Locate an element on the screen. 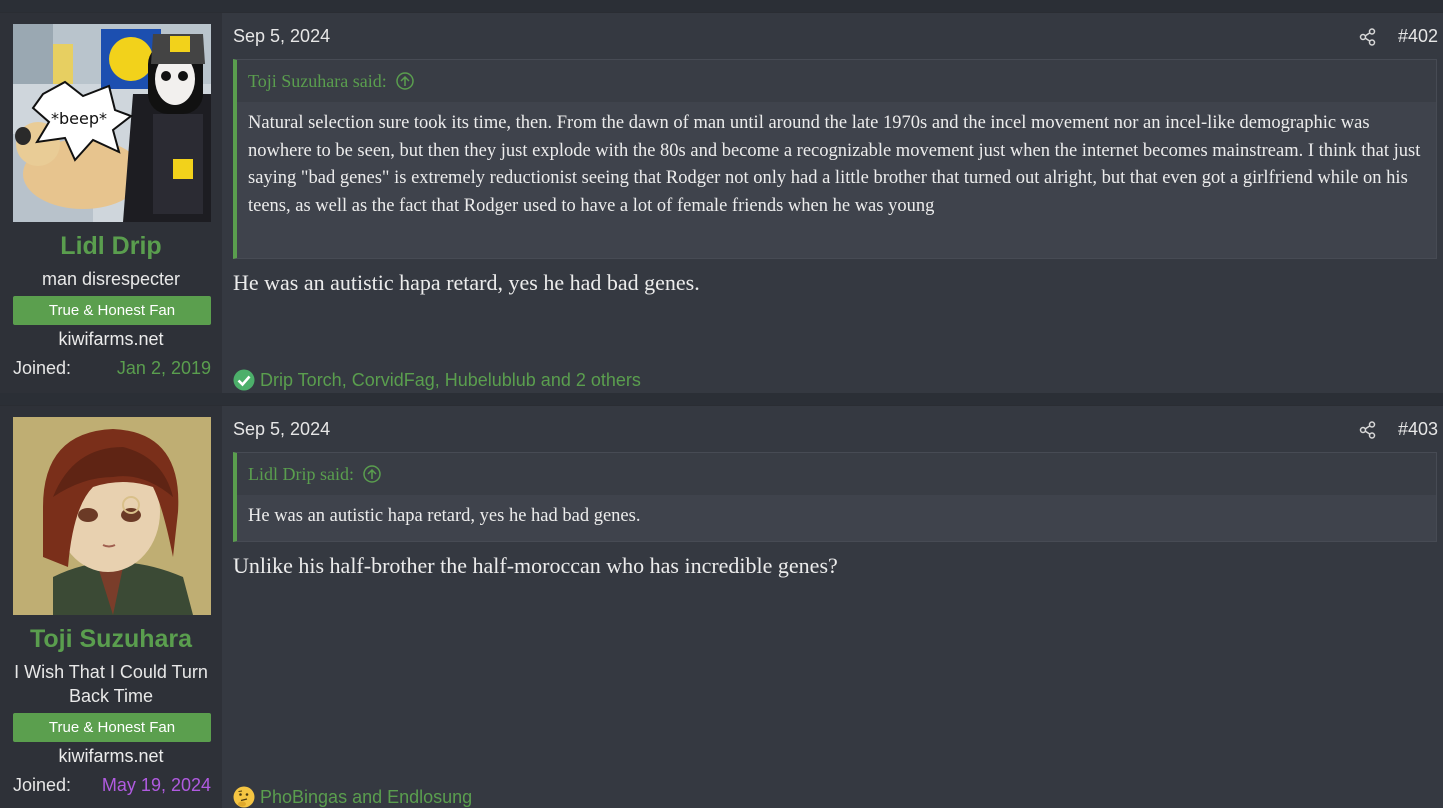  username: Toji Suzuhara is located at coordinates (111, 639).